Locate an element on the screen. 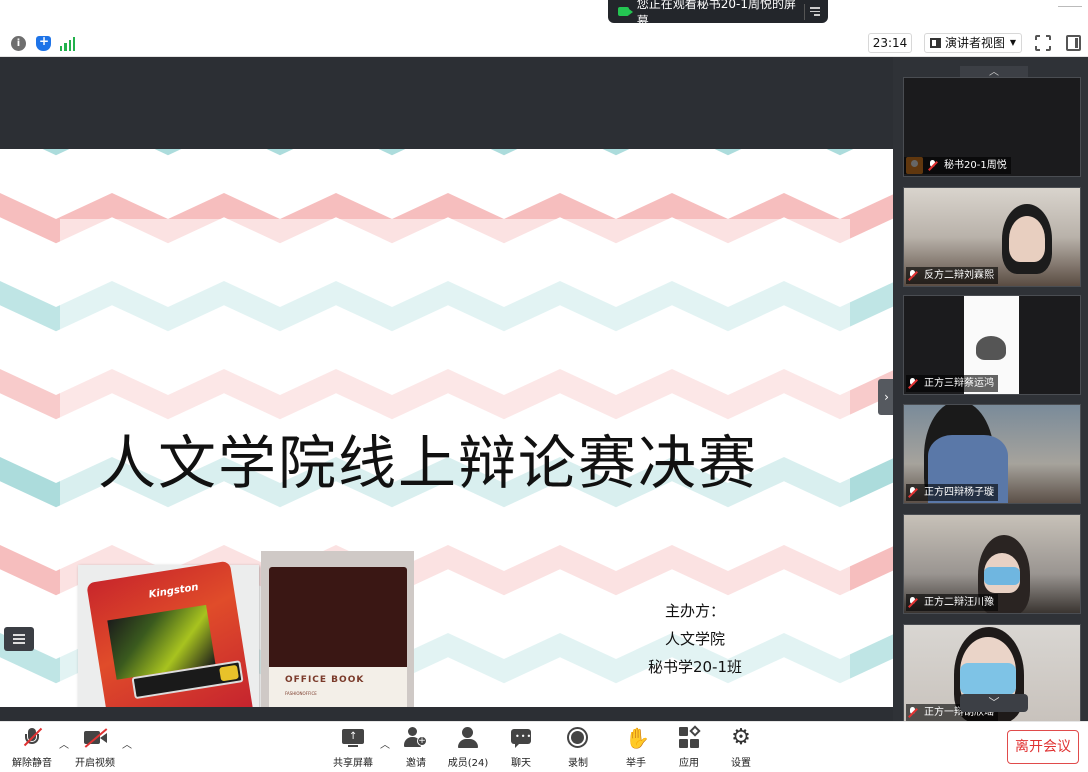 This screenshot has height=772, width=1088. sharing-banner: 您正在观看秘书20-1周悦的屏幕 is located at coordinates (718, 14).